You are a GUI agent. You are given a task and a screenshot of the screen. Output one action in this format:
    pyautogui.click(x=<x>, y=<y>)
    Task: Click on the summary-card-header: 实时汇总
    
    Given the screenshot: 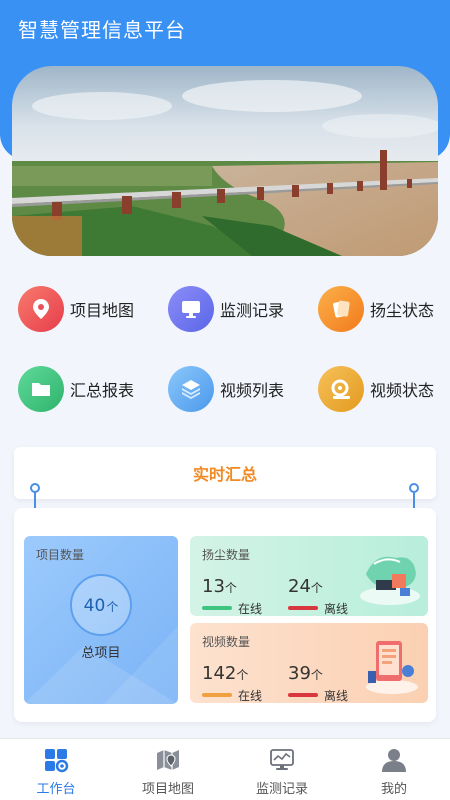 What is the action you would take?
    pyautogui.click(x=225, y=473)
    